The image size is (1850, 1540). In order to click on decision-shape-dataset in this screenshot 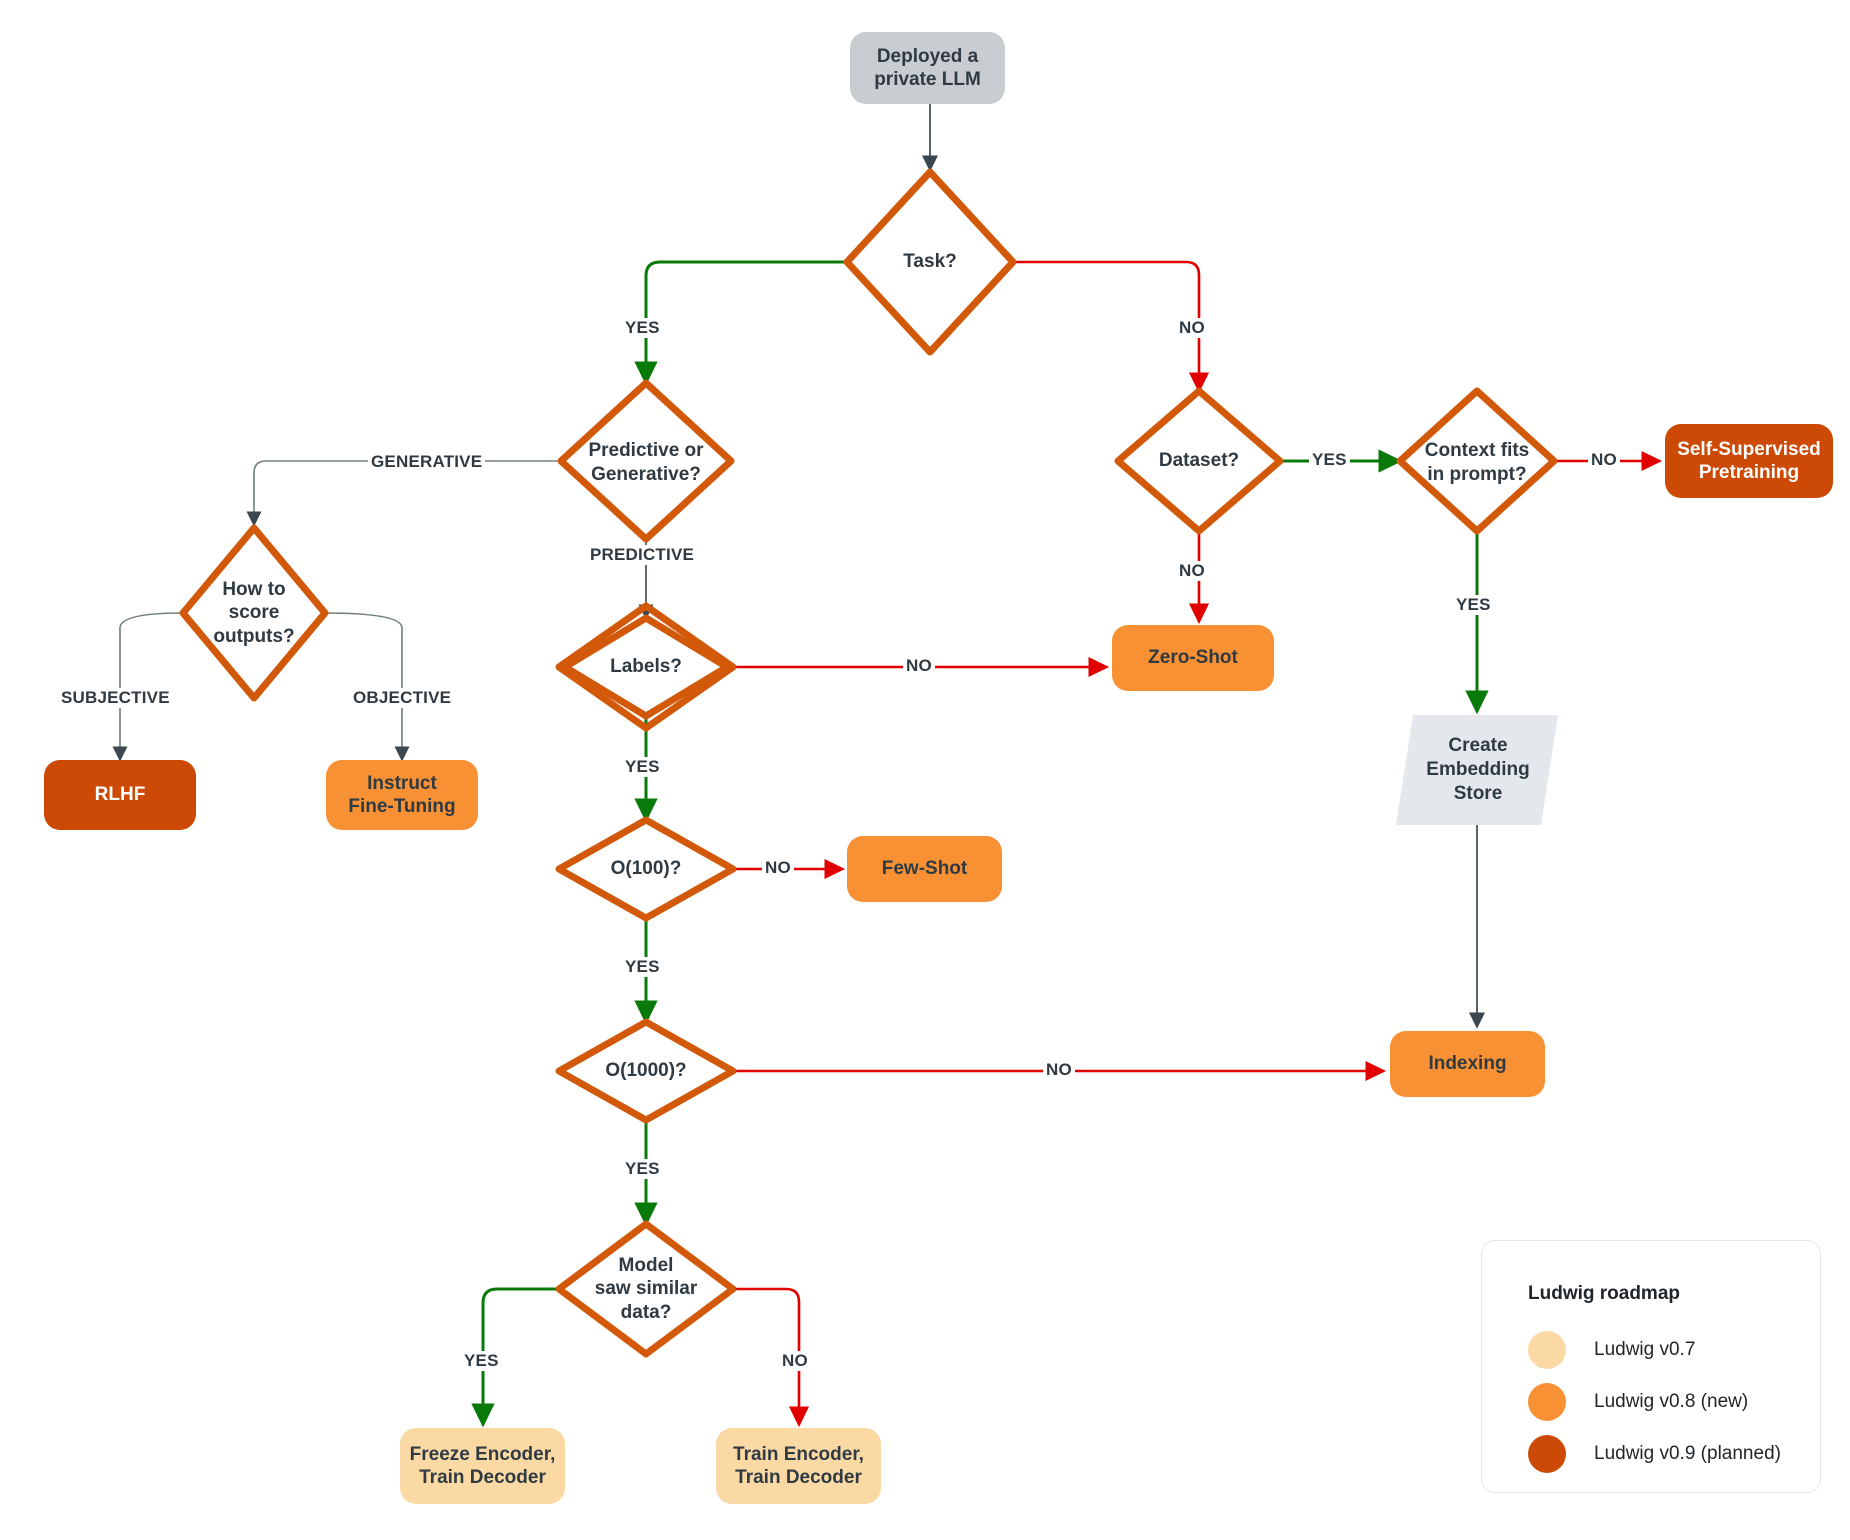, I will do `click(1199, 461)`.